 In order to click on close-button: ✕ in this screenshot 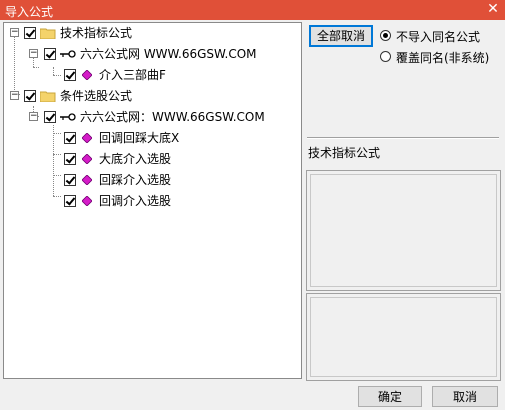, I will do `click(493, 9)`.